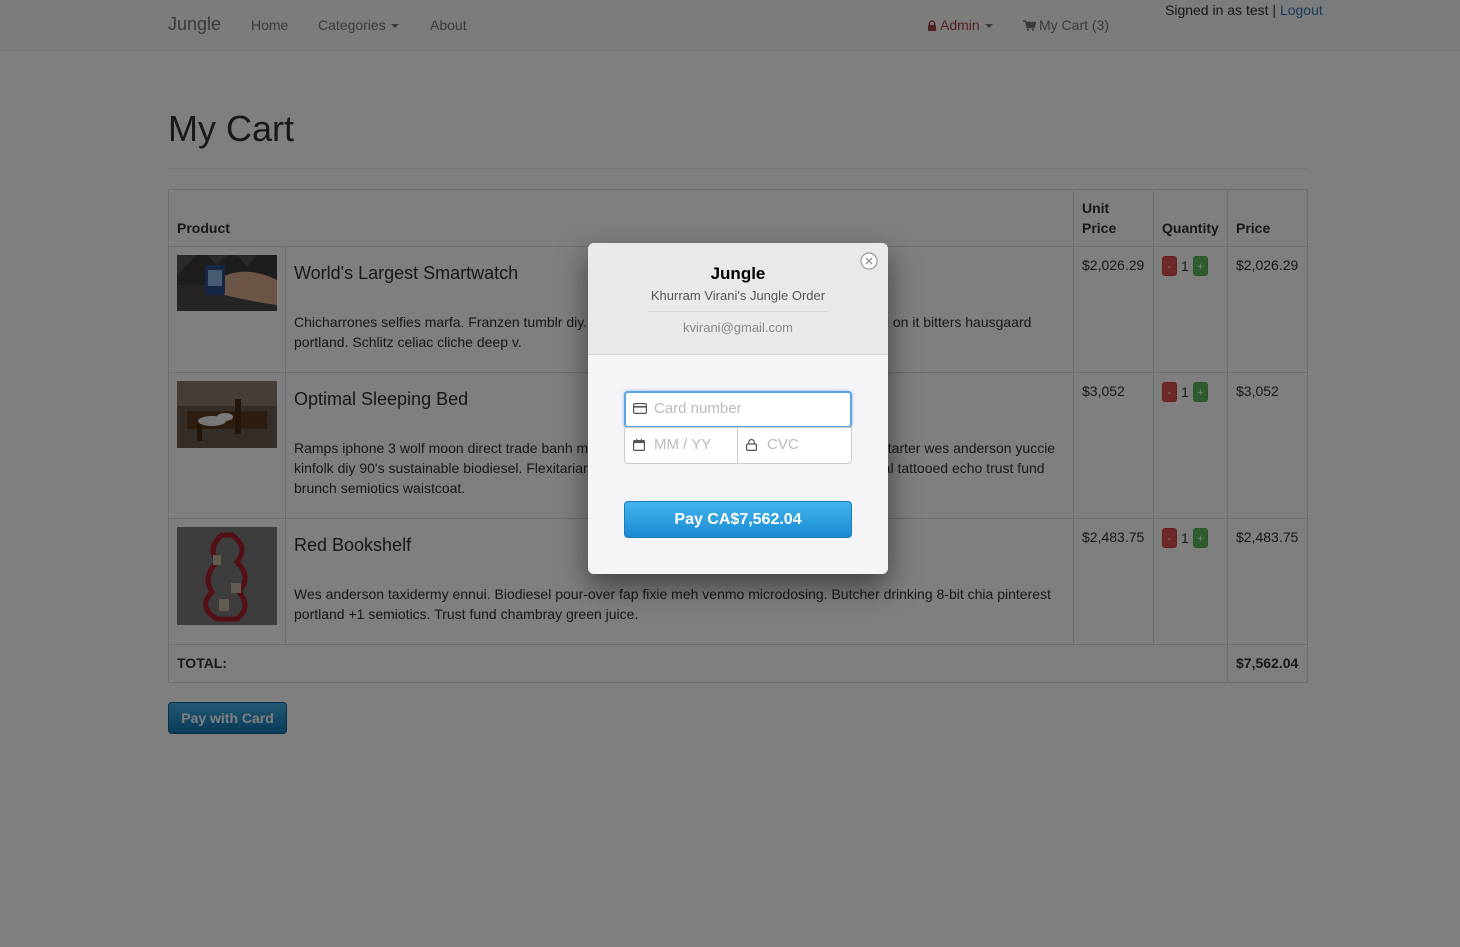 The image size is (1460, 947). What do you see at coordinates (738, 327) in the screenshot?
I see `modal-email: kvirani@gmail.com` at bounding box center [738, 327].